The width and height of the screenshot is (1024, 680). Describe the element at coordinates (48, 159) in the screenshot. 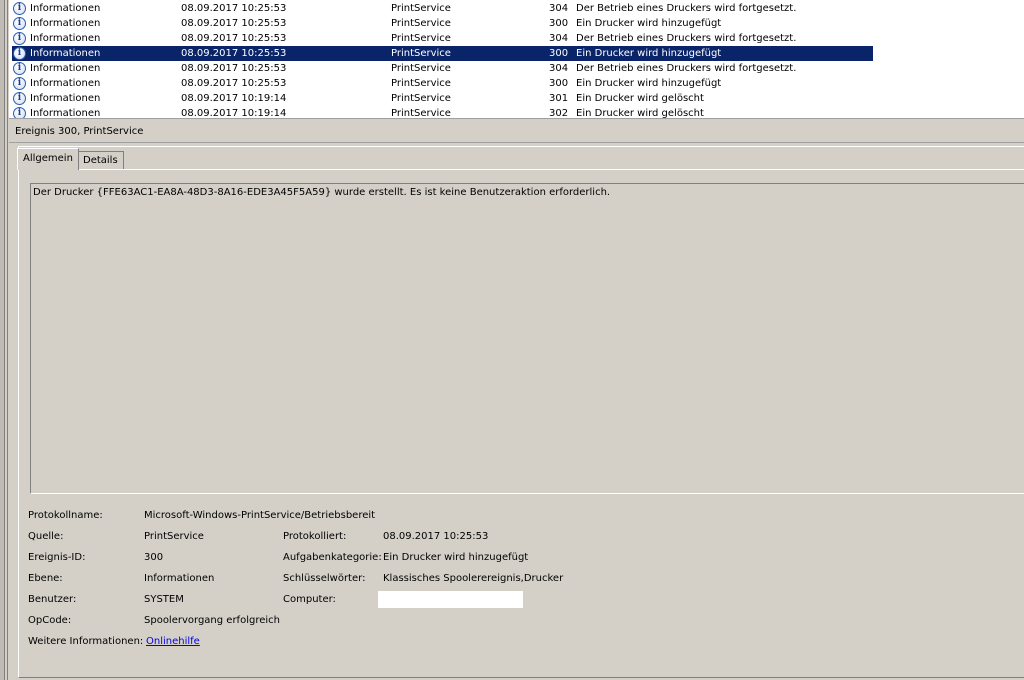

I see `tab-allgemein: Allgemein` at that location.